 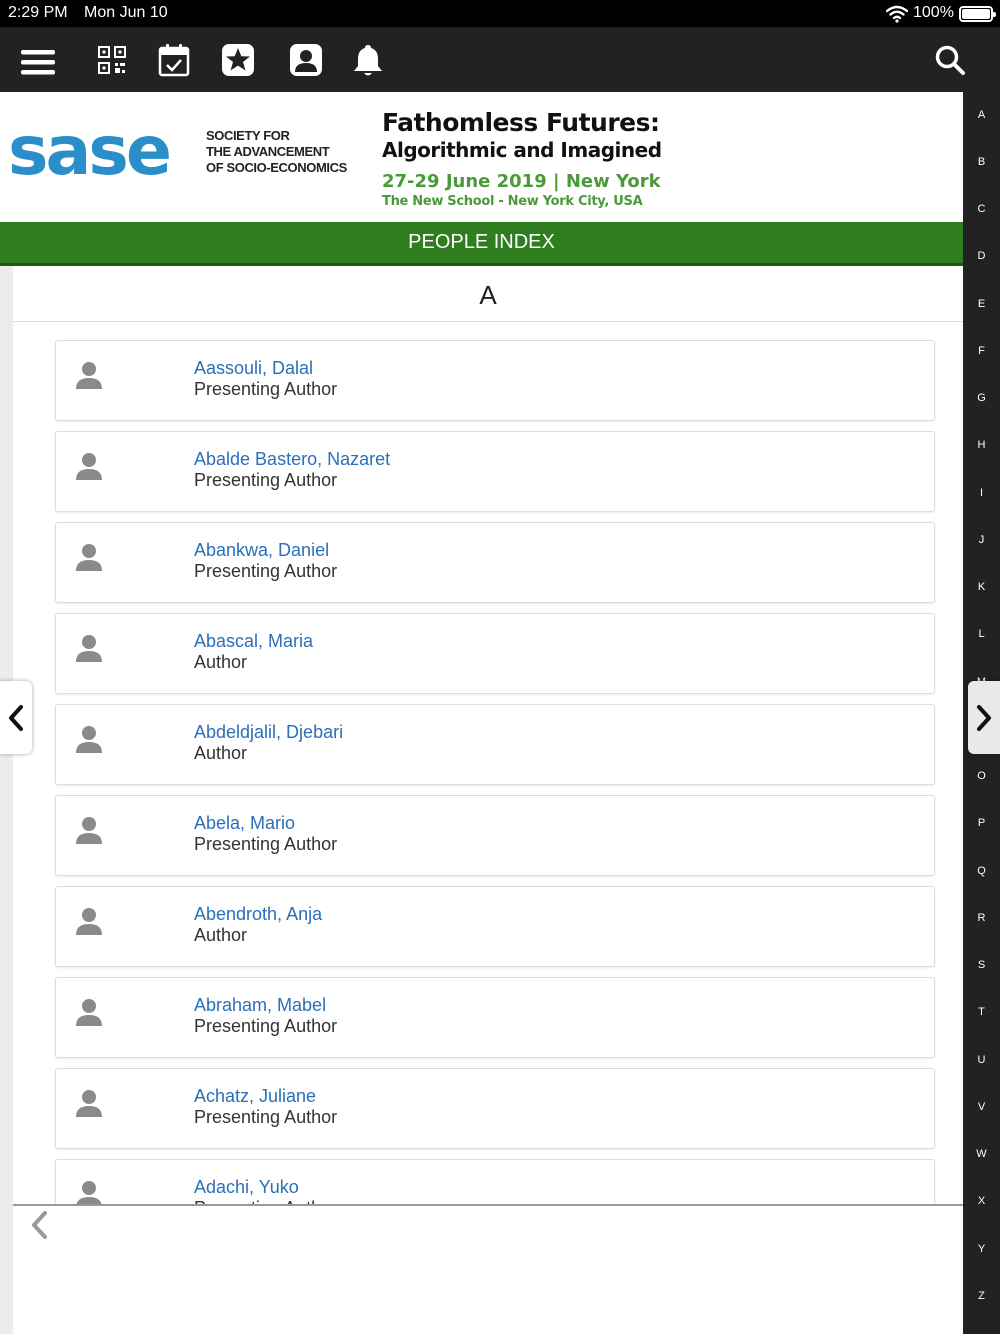 I want to click on alpha-letter: O, so click(x=981, y=776).